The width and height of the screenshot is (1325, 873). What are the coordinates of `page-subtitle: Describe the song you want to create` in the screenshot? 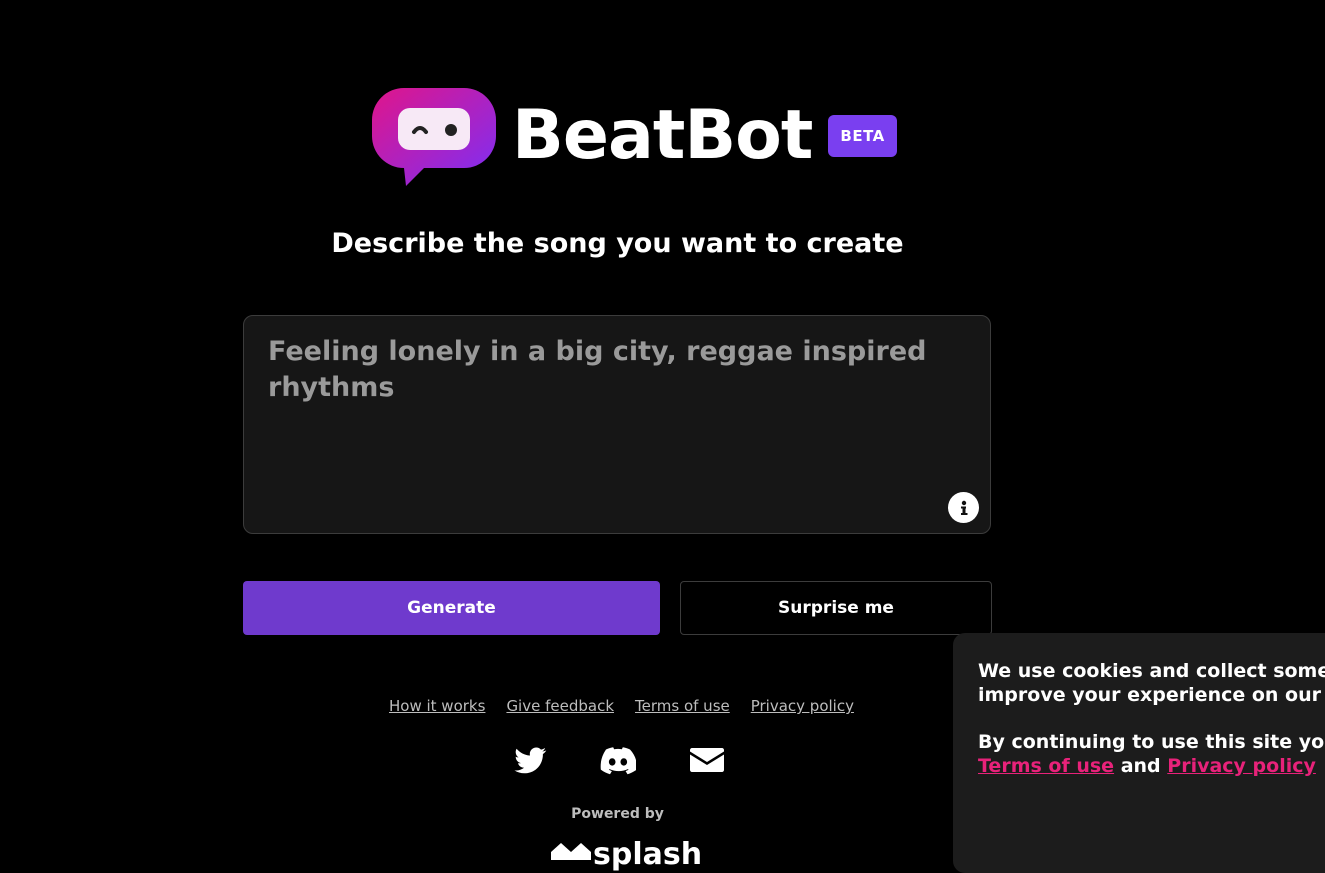 It's located at (617, 243).